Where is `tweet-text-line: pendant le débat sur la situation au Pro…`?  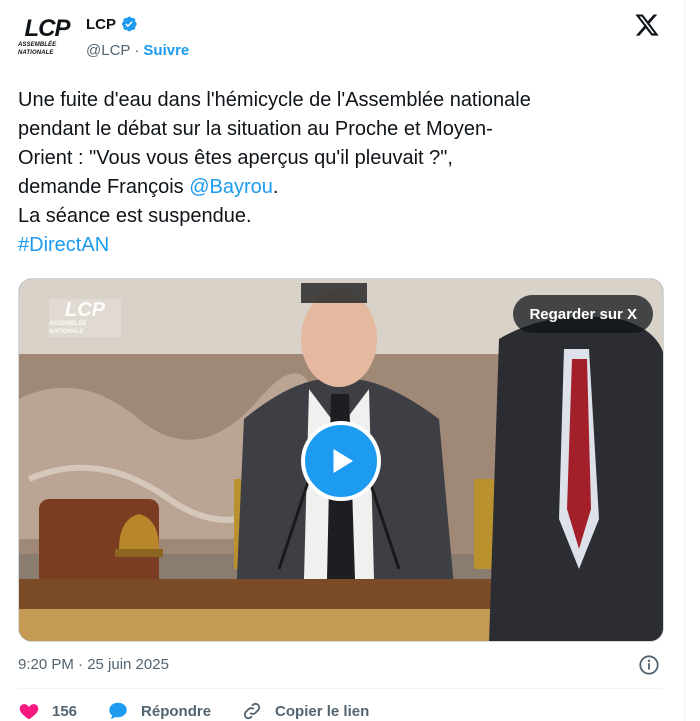 tweet-text-line: pendant le débat sur la situation au Pro… is located at coordinates (255, 129).